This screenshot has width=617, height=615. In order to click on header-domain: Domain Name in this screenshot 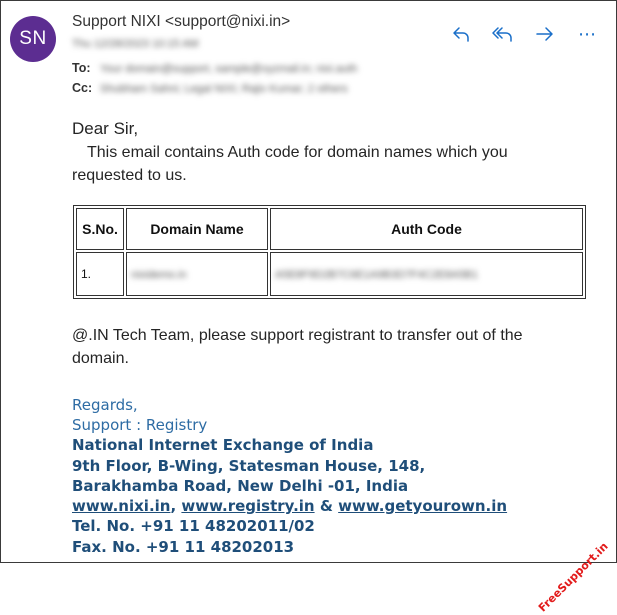, I will do `click(197, 229)`.